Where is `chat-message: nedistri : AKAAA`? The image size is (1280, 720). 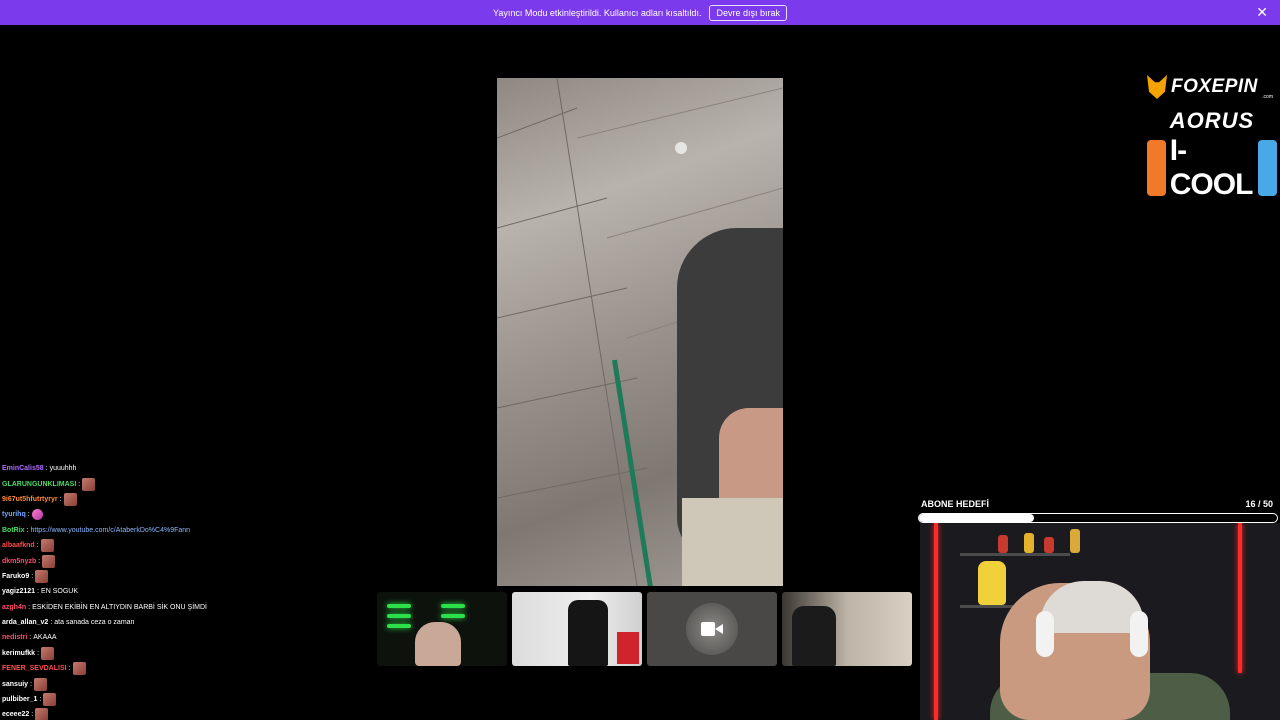 chat-message: nedistri : AKAAA is located at coordinates (172, 637).